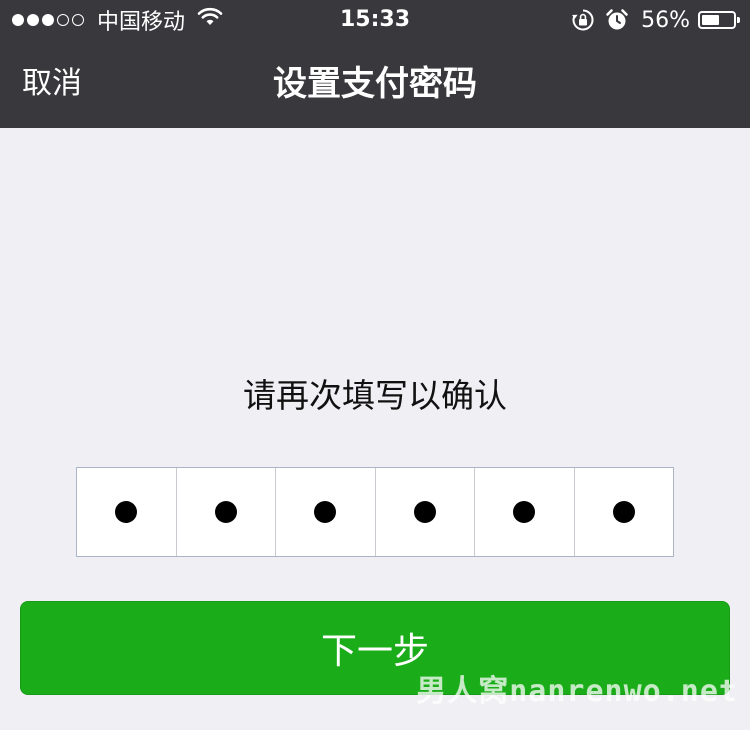 The height and width of the screenshot is (730, 750). Describe the element at coordinates (665, 20) in the screenshot. I see `battery-percent: 56%` at that location.